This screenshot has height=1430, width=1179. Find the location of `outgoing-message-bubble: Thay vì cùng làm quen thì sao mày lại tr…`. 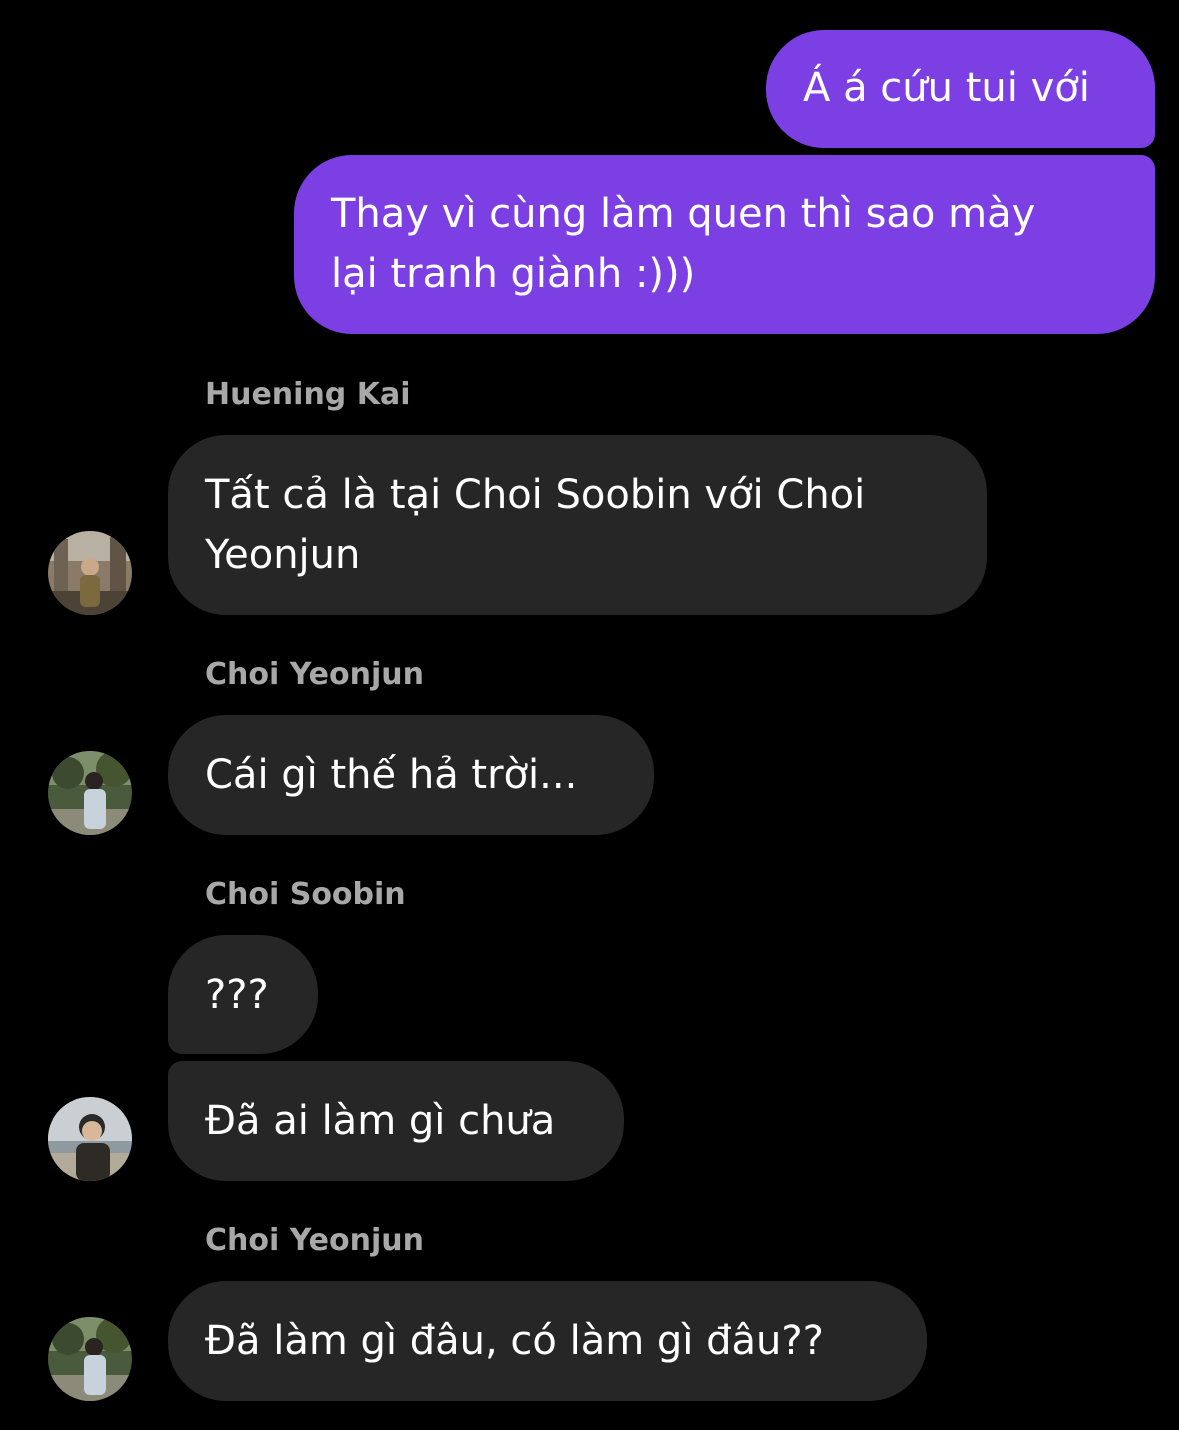

outgoing-message-bubble: Thay vì cùng làm quen thì sao mày lại tr… is located at coordinates (724, 244).